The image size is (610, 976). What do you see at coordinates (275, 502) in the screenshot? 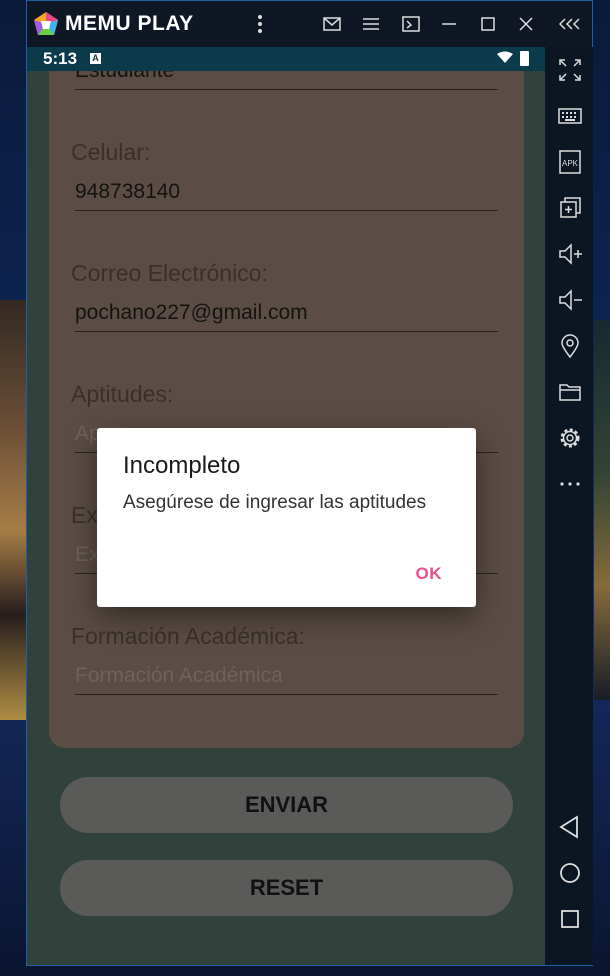
I see `dialog-message: Asegúrese de ingresar las aptitudes` at bounding box center [275, 502].